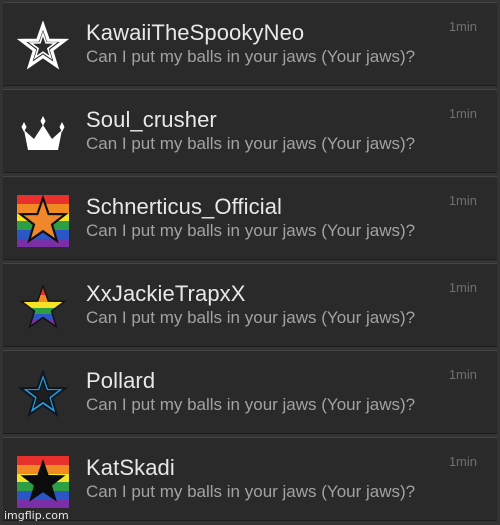 The height and width of the screenshot is (525, 500). What do you see at coordinates (43, 134) in the screenshot?
I see `crown-icon` at bounding box center [43, 134].